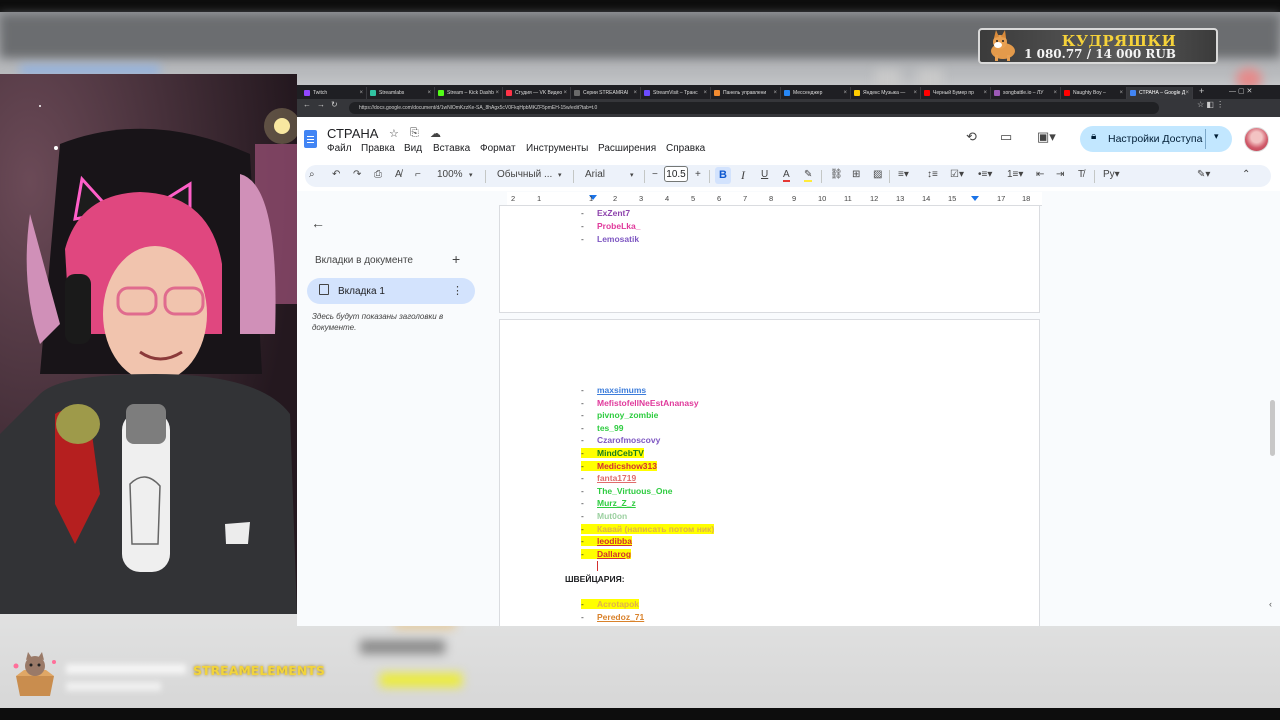 This screenshot has width=1280, height=720. I want to click on search-icon: ⌕, so click(312, 174).